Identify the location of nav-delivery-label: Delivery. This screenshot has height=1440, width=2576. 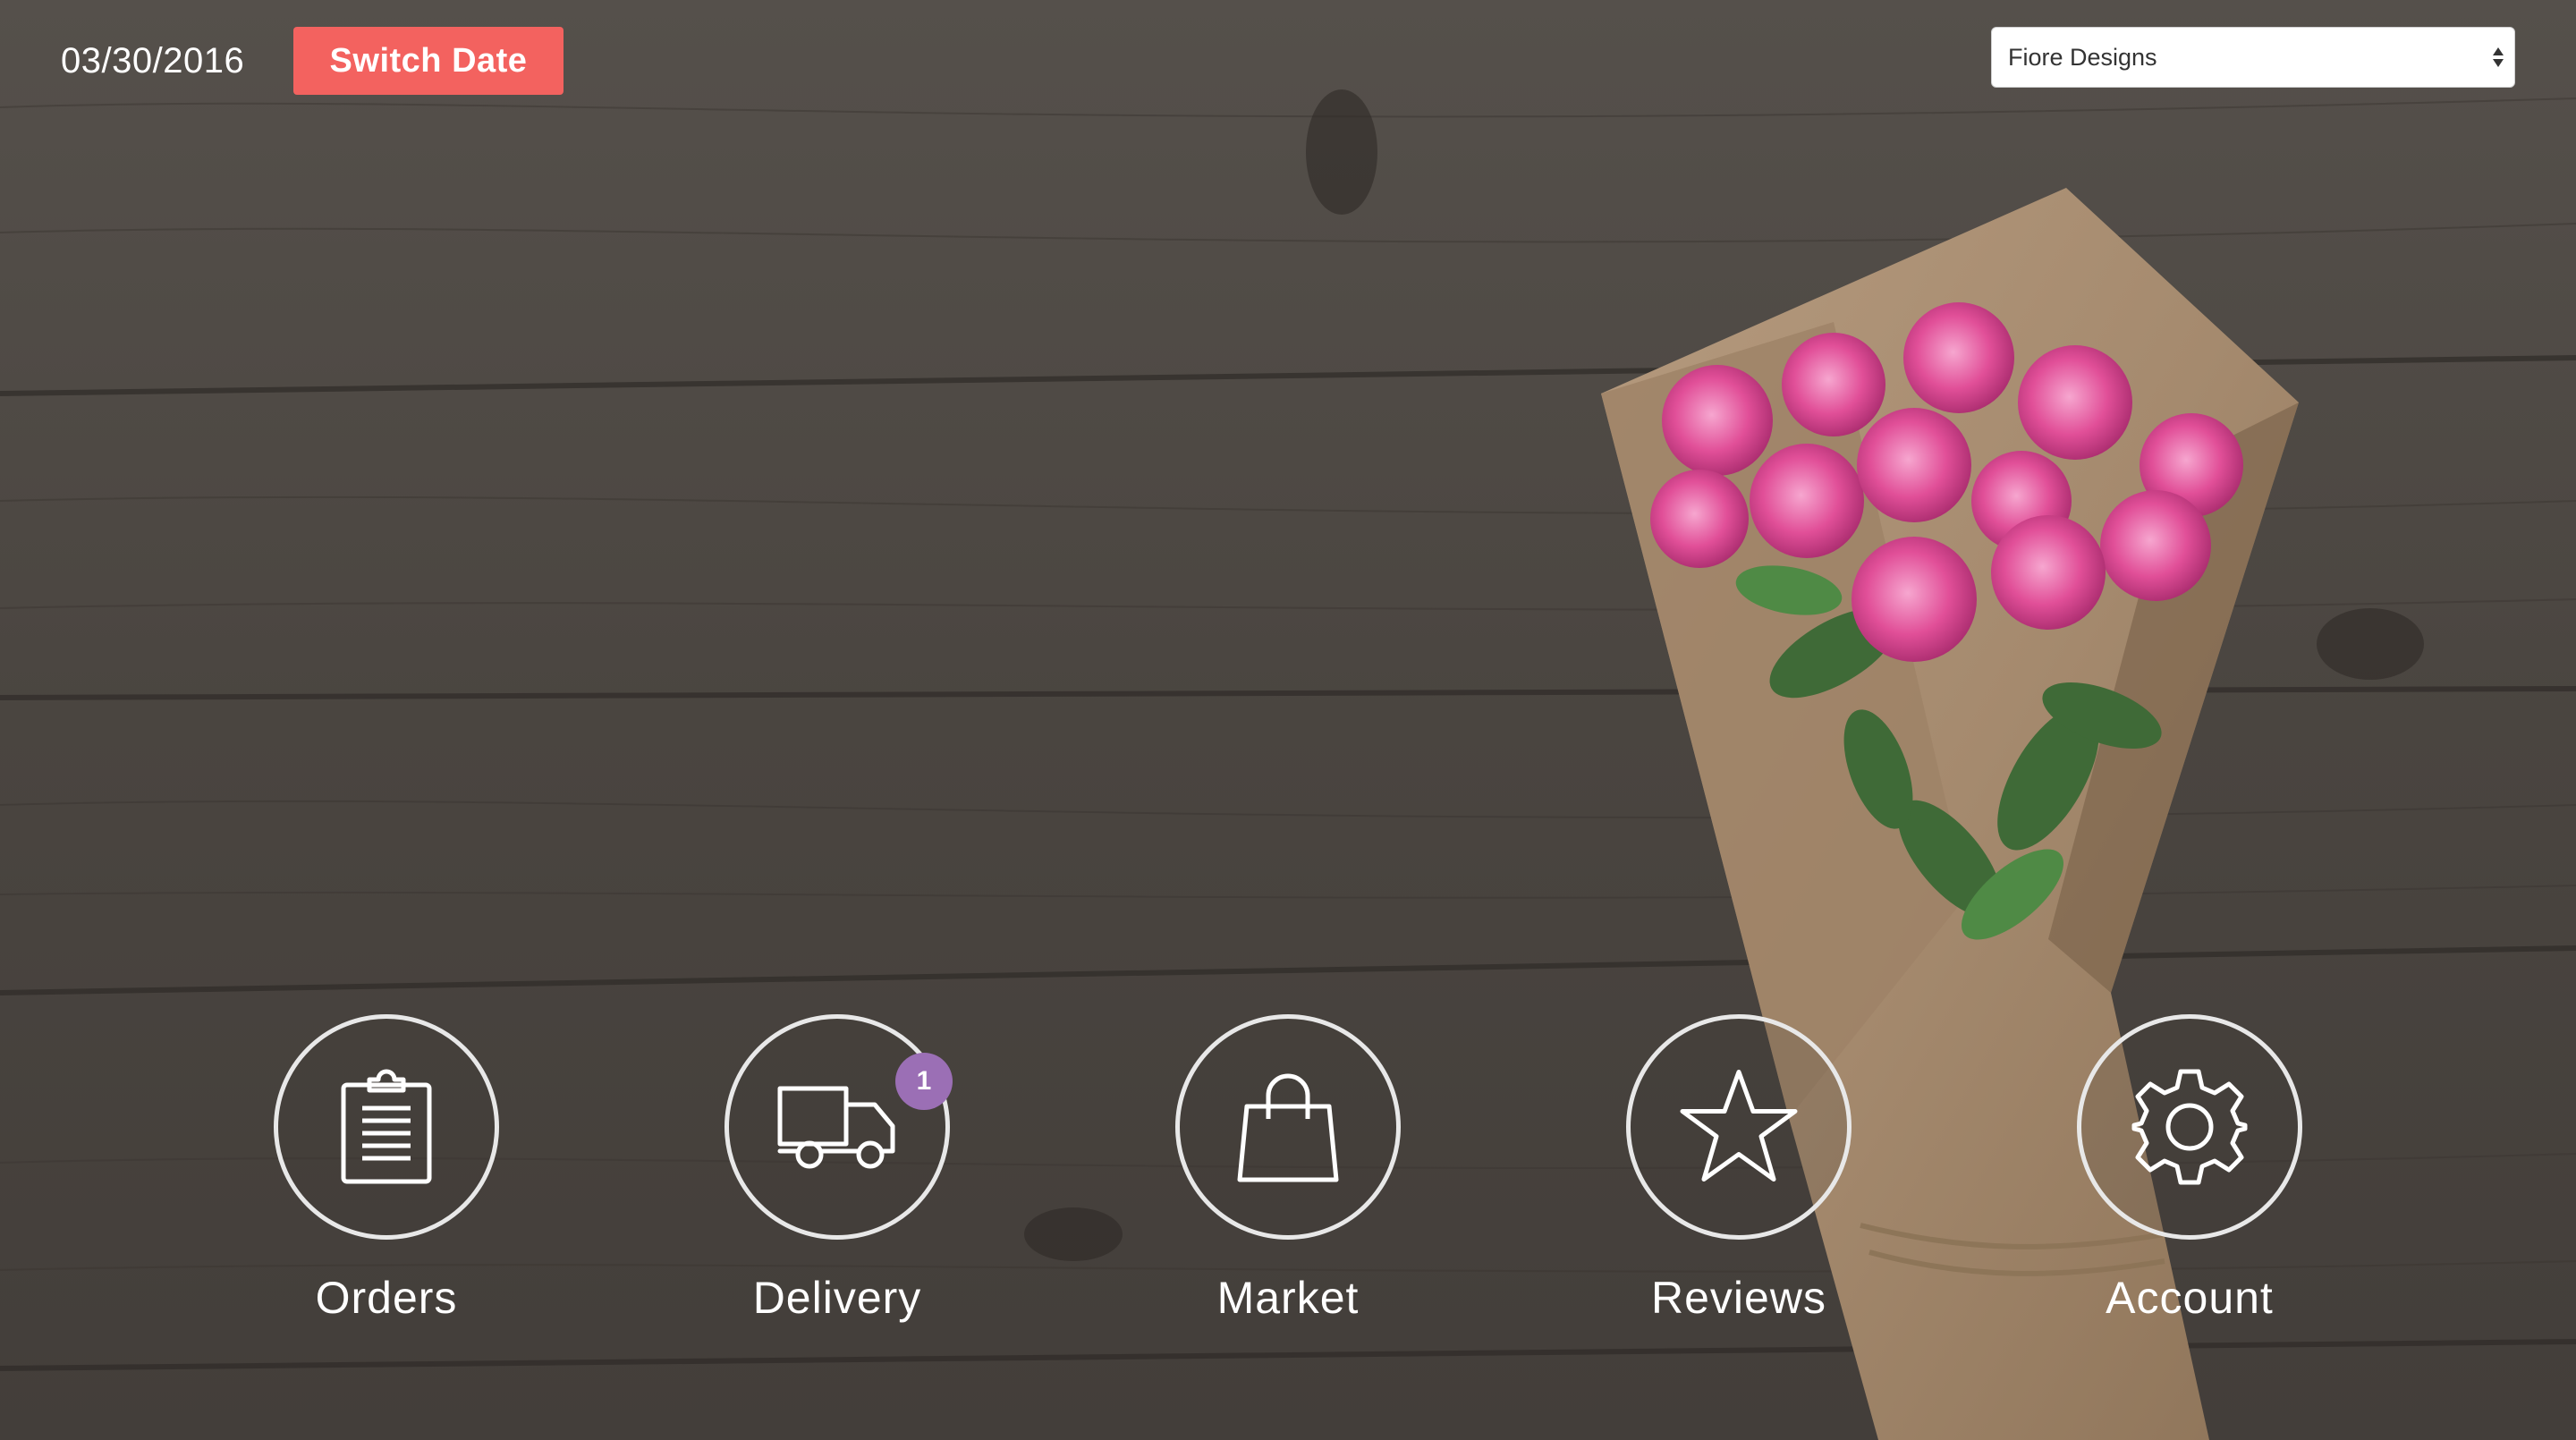
(837, 1298).